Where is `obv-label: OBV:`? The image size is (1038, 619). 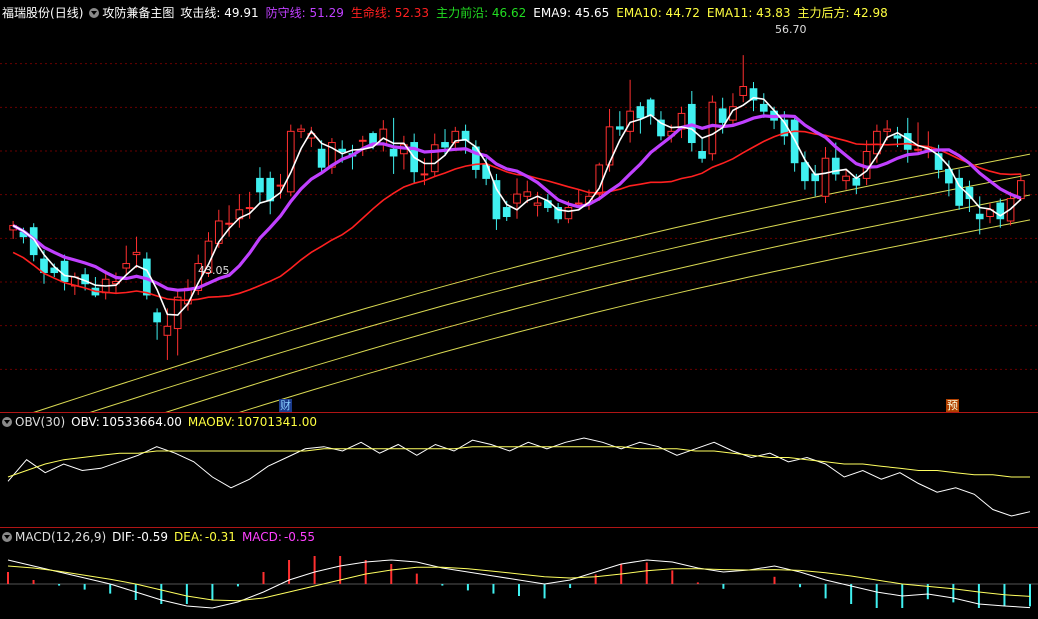
obv-label: OBV: is located at coordinates (85, 422).